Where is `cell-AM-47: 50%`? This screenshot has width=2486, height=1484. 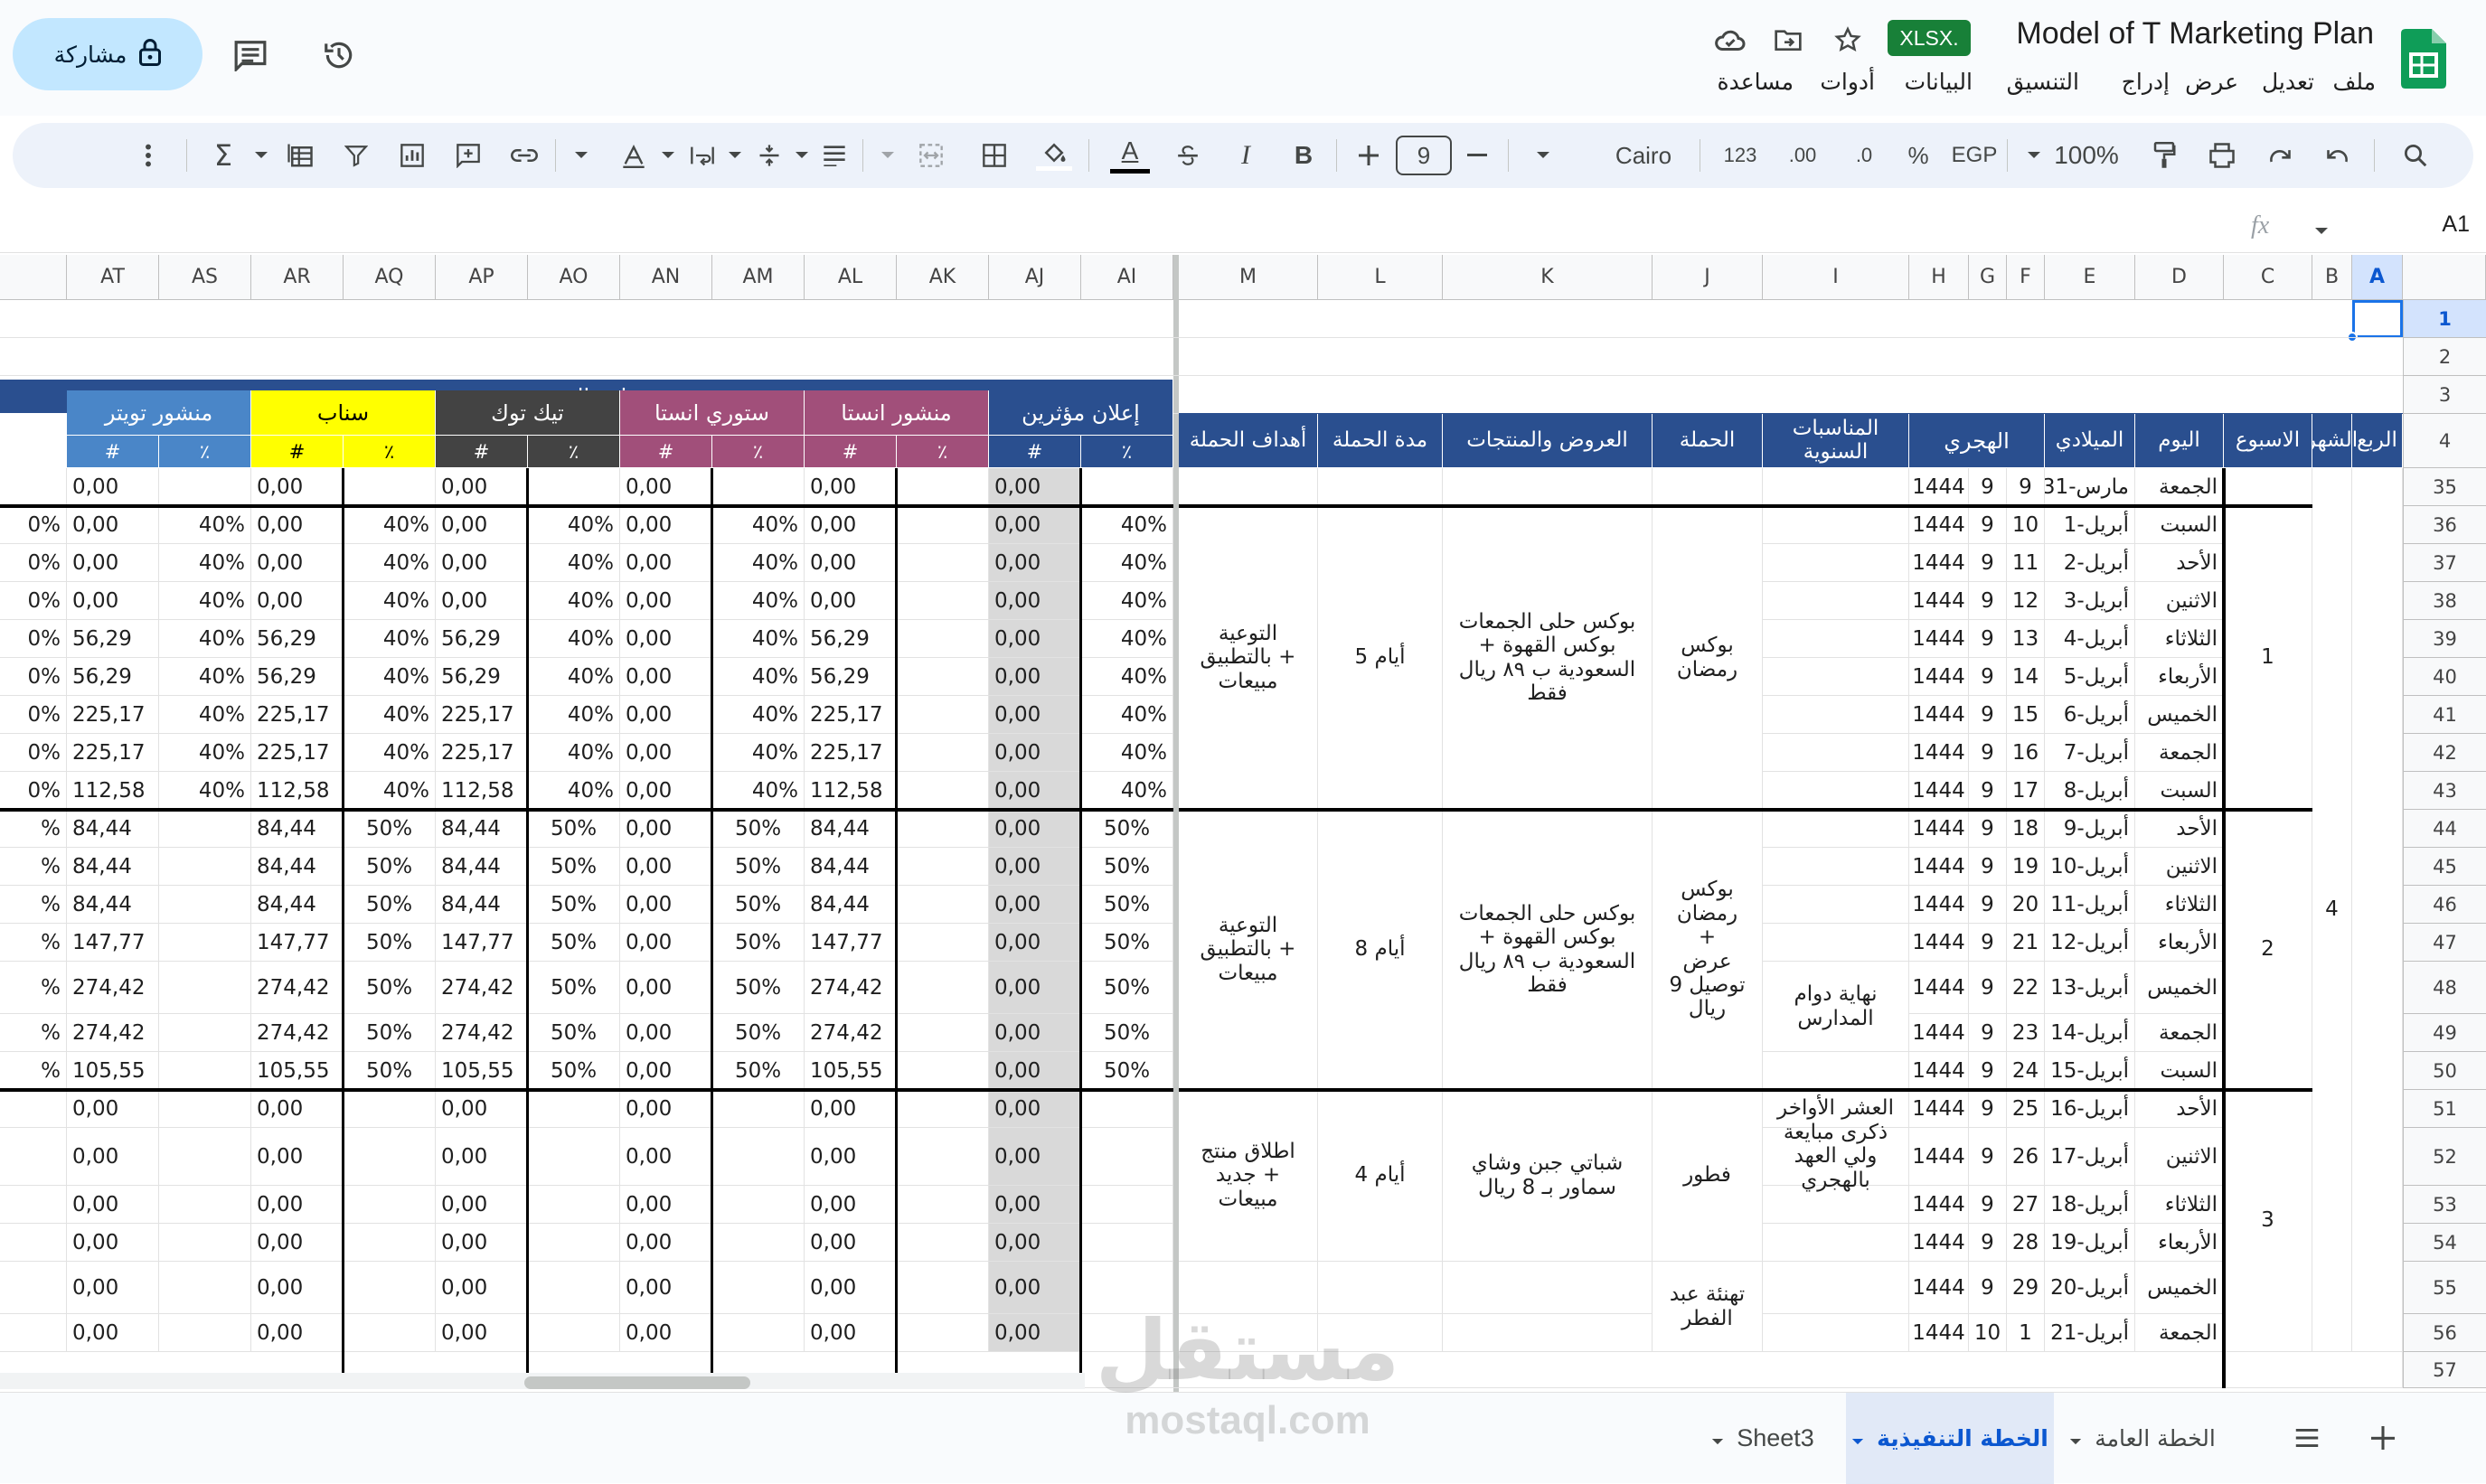 cell-AM-47: 50% is located at coordinates (758, 943).